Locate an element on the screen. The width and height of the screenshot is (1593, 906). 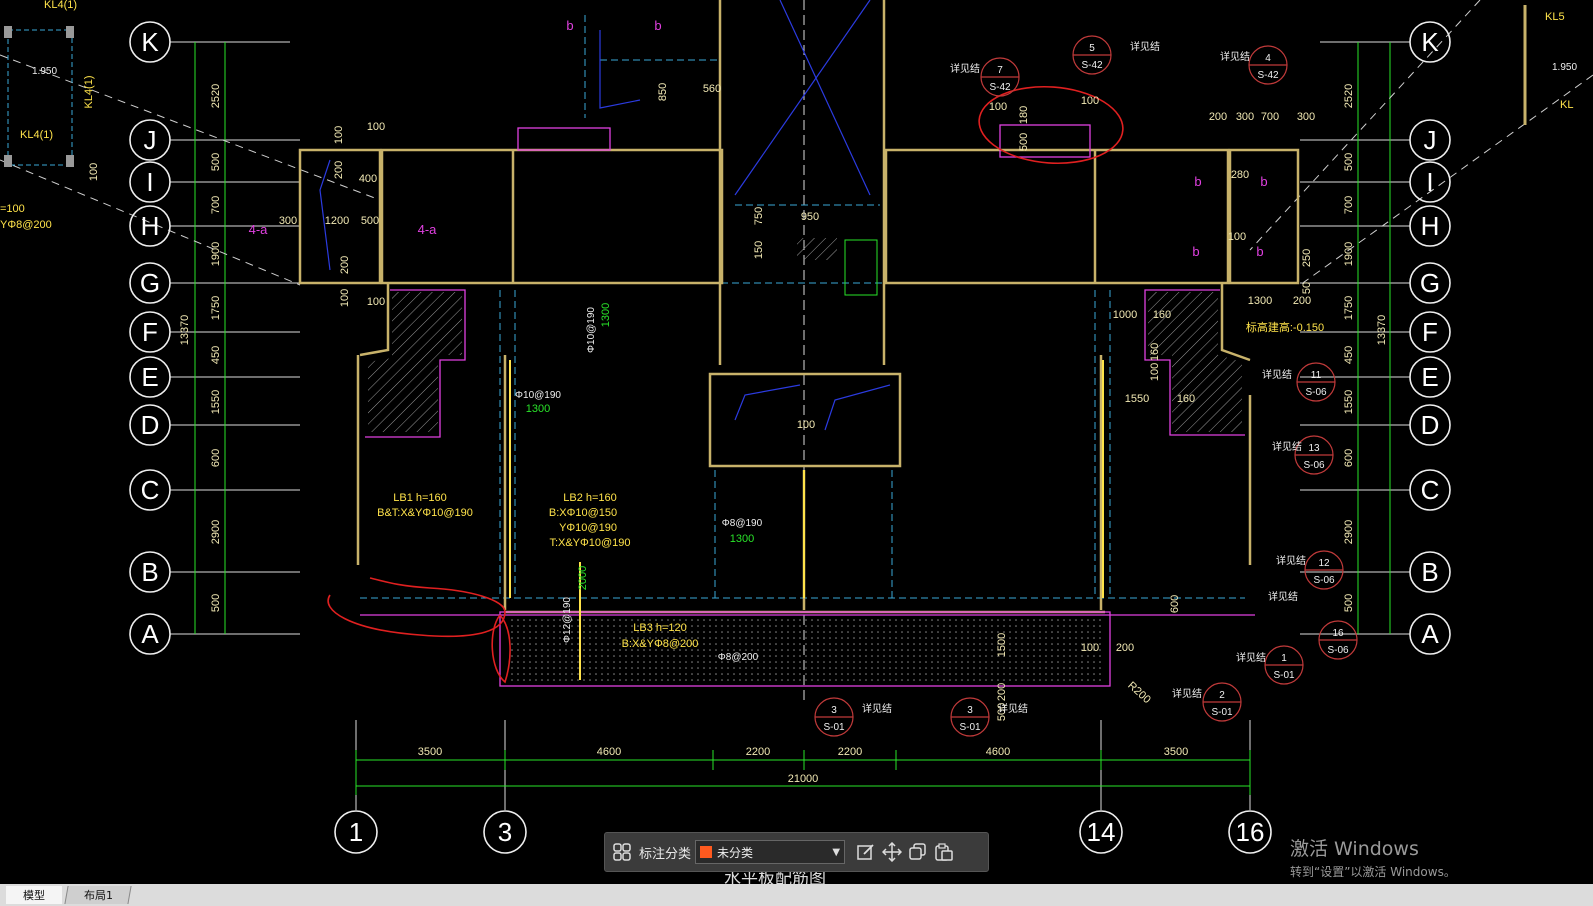
svg-text: YΦ10@190 is located at coordinates (588, 528).